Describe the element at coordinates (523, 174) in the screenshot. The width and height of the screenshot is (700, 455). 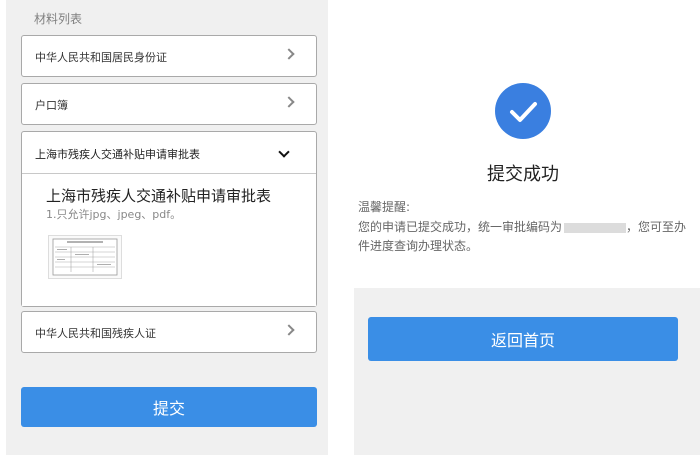
I see `success-title: 提交成功` at that location.